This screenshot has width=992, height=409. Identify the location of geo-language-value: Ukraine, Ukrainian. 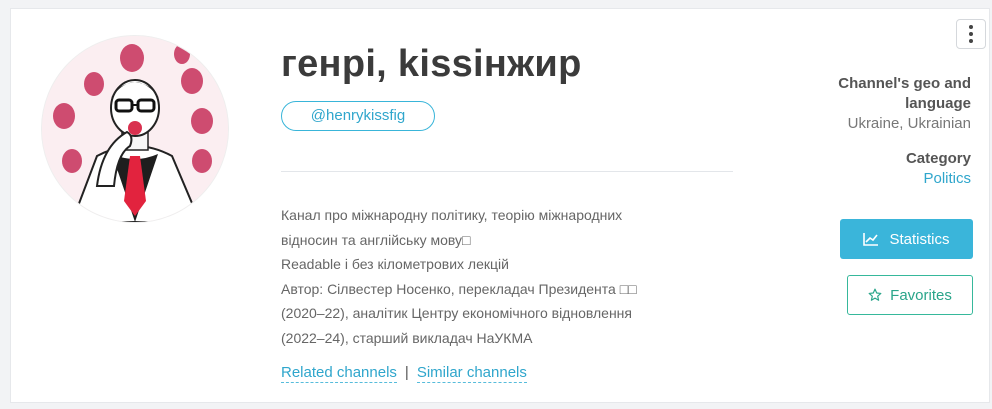
(909, 123).